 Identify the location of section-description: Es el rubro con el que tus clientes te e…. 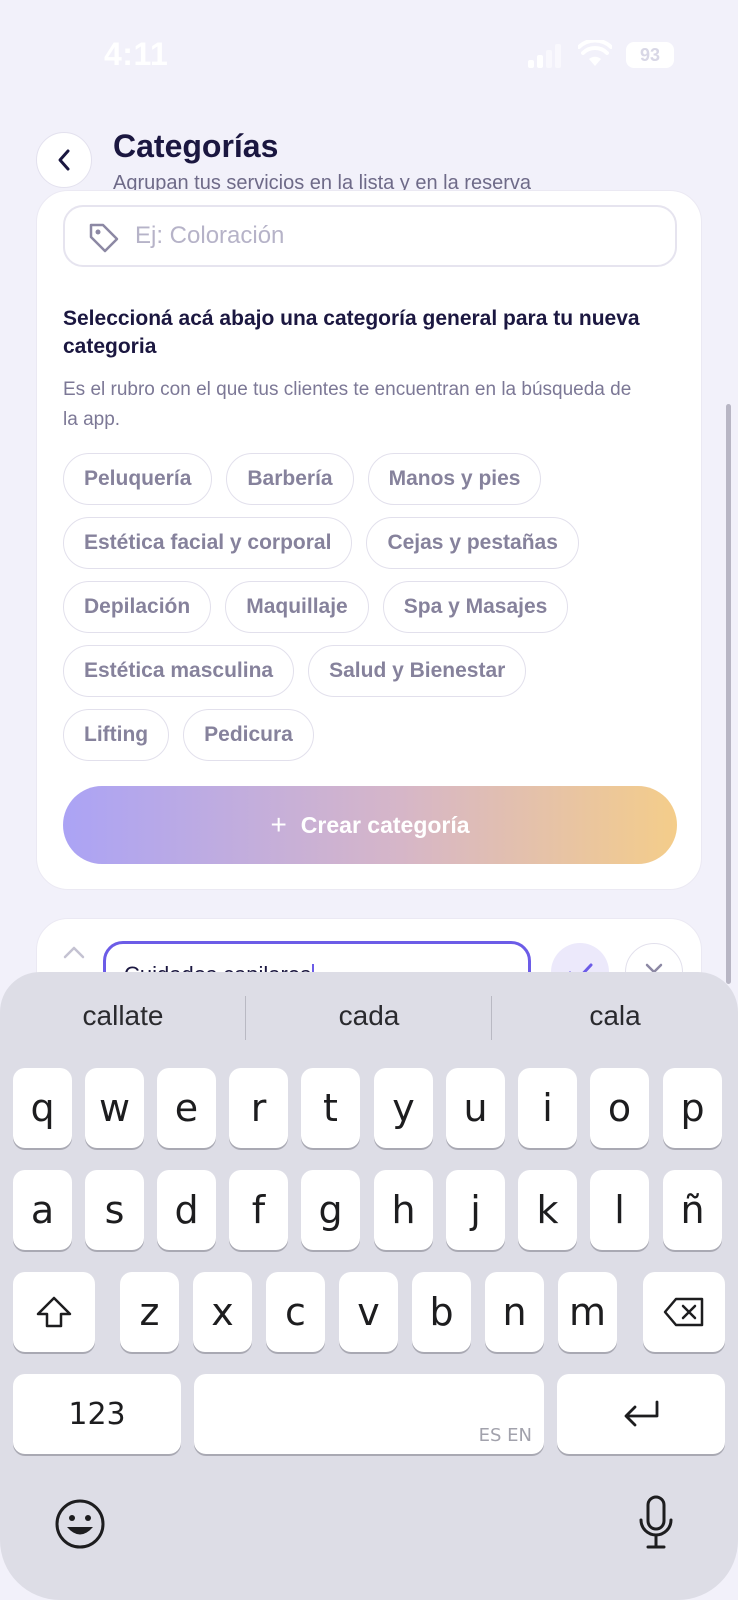
(347, 404).